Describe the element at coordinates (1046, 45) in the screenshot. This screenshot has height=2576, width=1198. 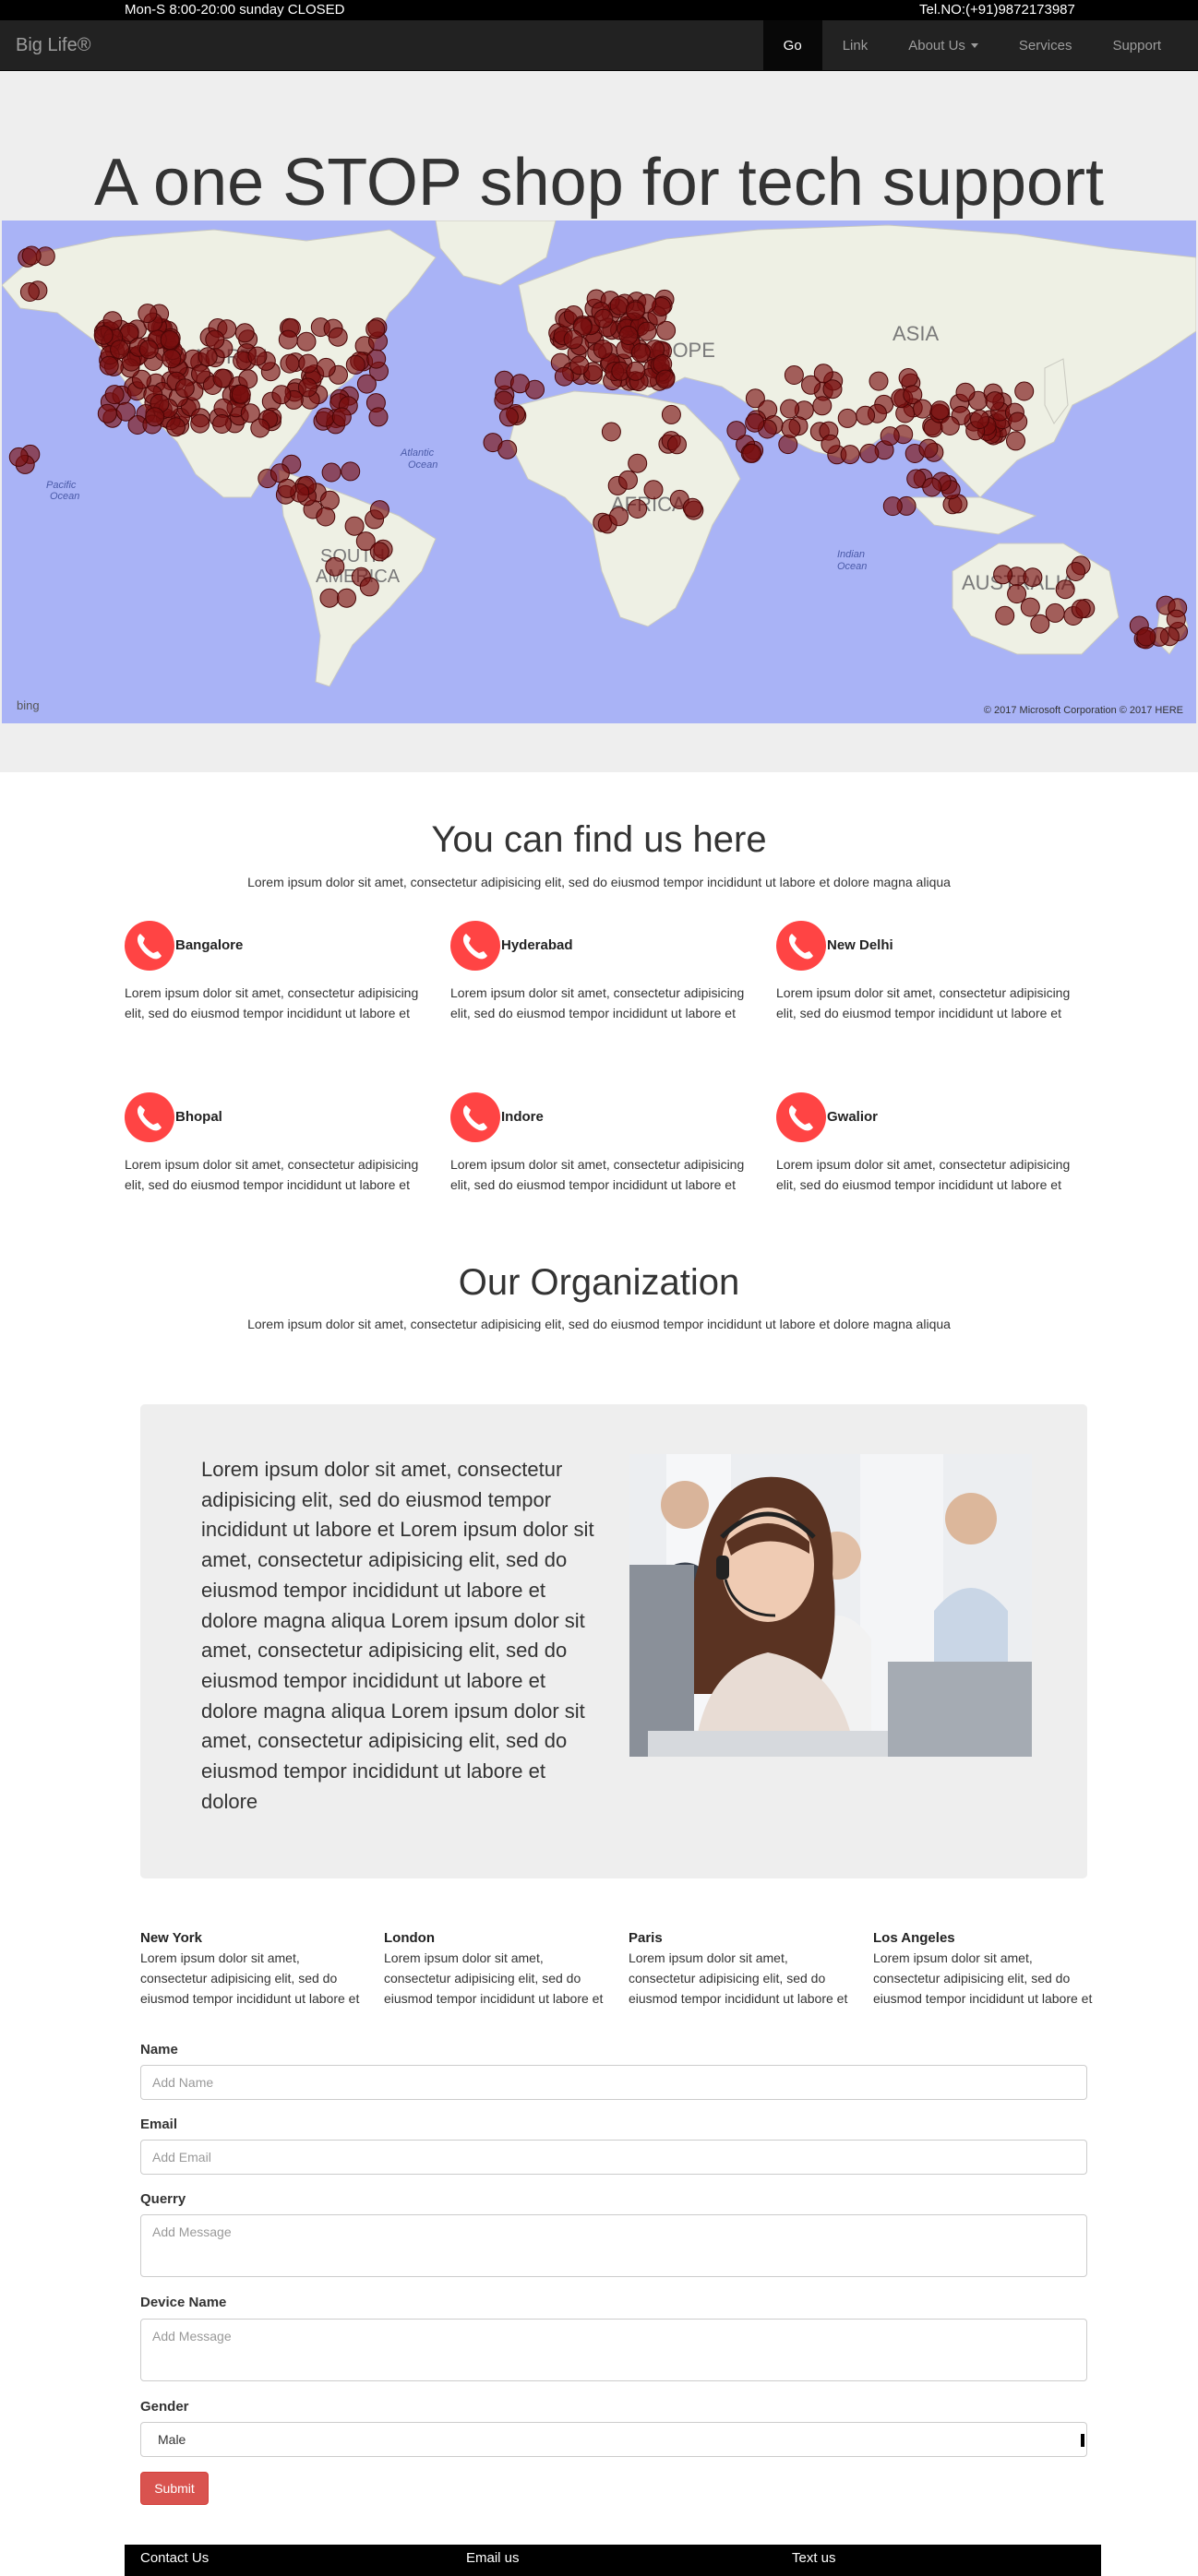
I see `nav-item-services: Services` at that location.